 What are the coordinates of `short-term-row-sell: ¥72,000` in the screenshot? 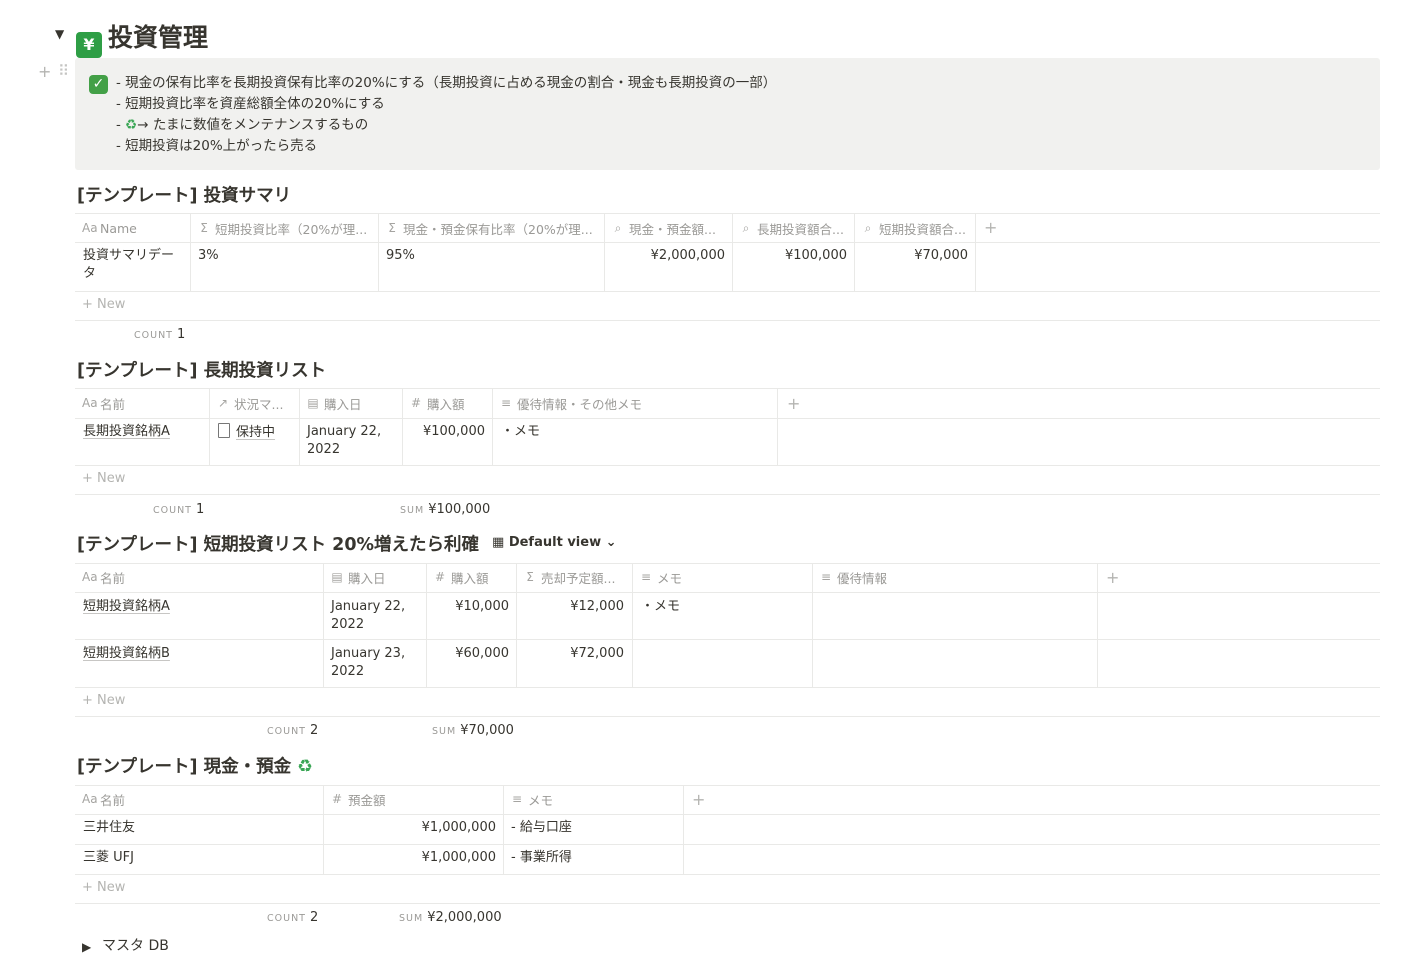 It's located at (597, 653).